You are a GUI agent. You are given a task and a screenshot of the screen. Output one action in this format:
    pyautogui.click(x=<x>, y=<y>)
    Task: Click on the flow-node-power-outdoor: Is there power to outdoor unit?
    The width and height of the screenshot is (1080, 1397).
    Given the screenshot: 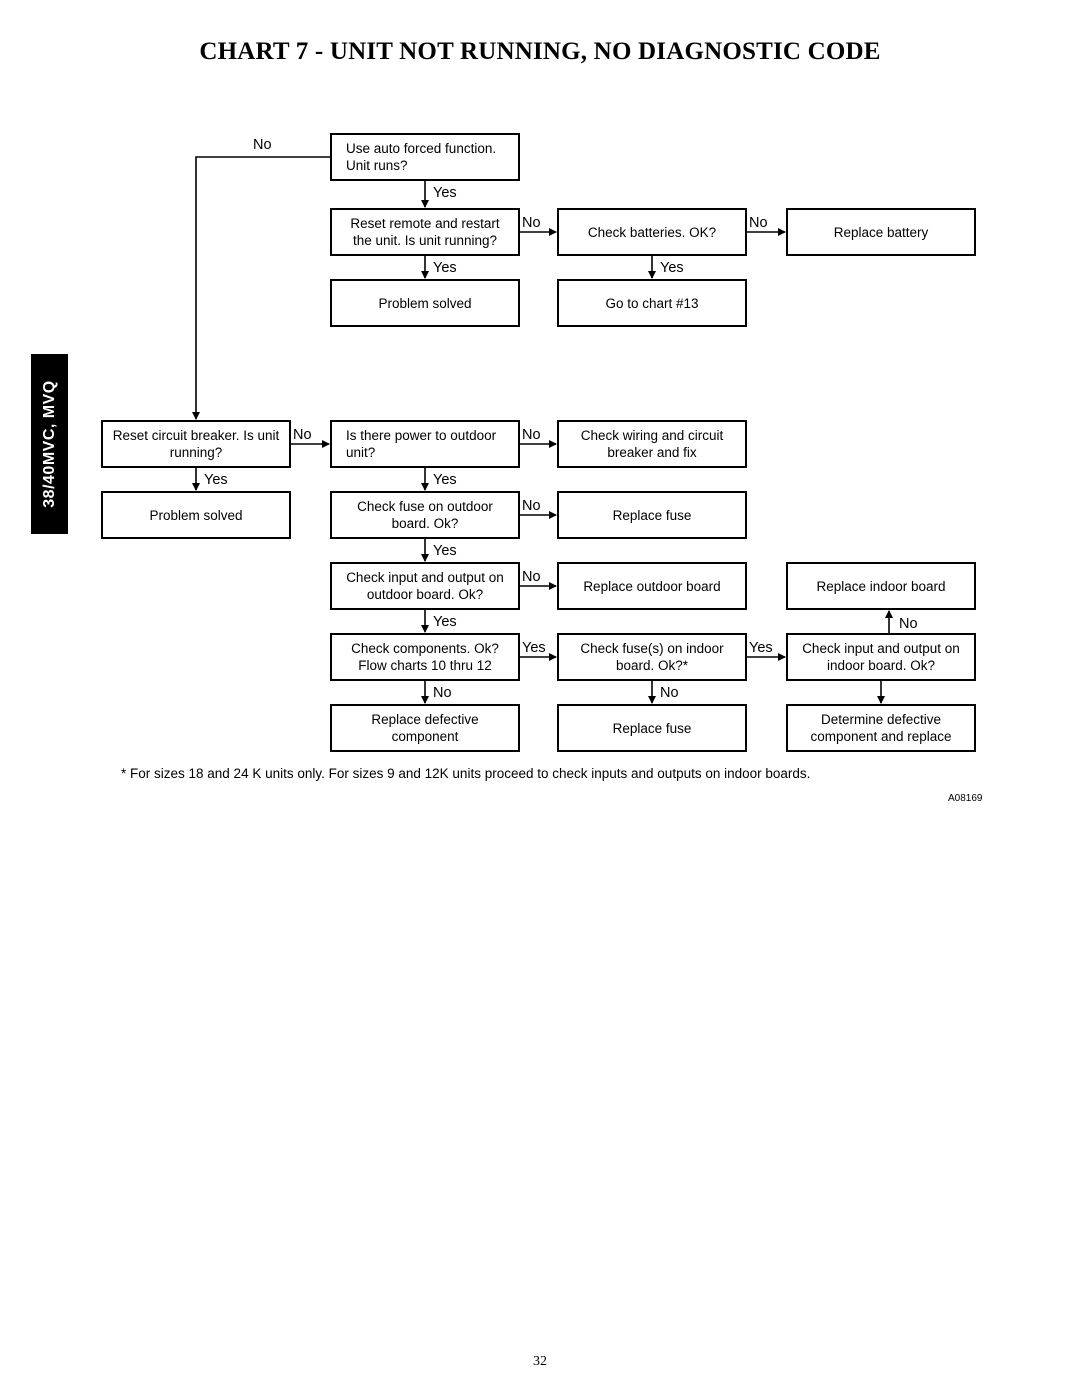 What is the action you would take?
    pyautogui.click(x=425, y=444)
    